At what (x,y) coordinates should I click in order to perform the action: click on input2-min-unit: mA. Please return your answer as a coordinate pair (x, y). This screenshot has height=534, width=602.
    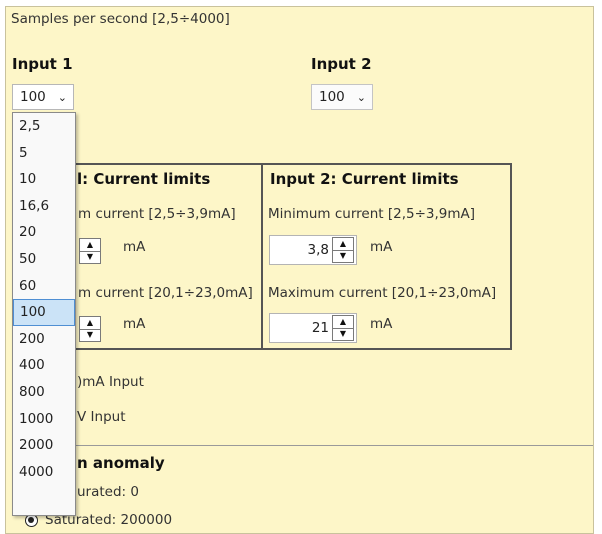
    Looking at the image, I should click on (381, 247).